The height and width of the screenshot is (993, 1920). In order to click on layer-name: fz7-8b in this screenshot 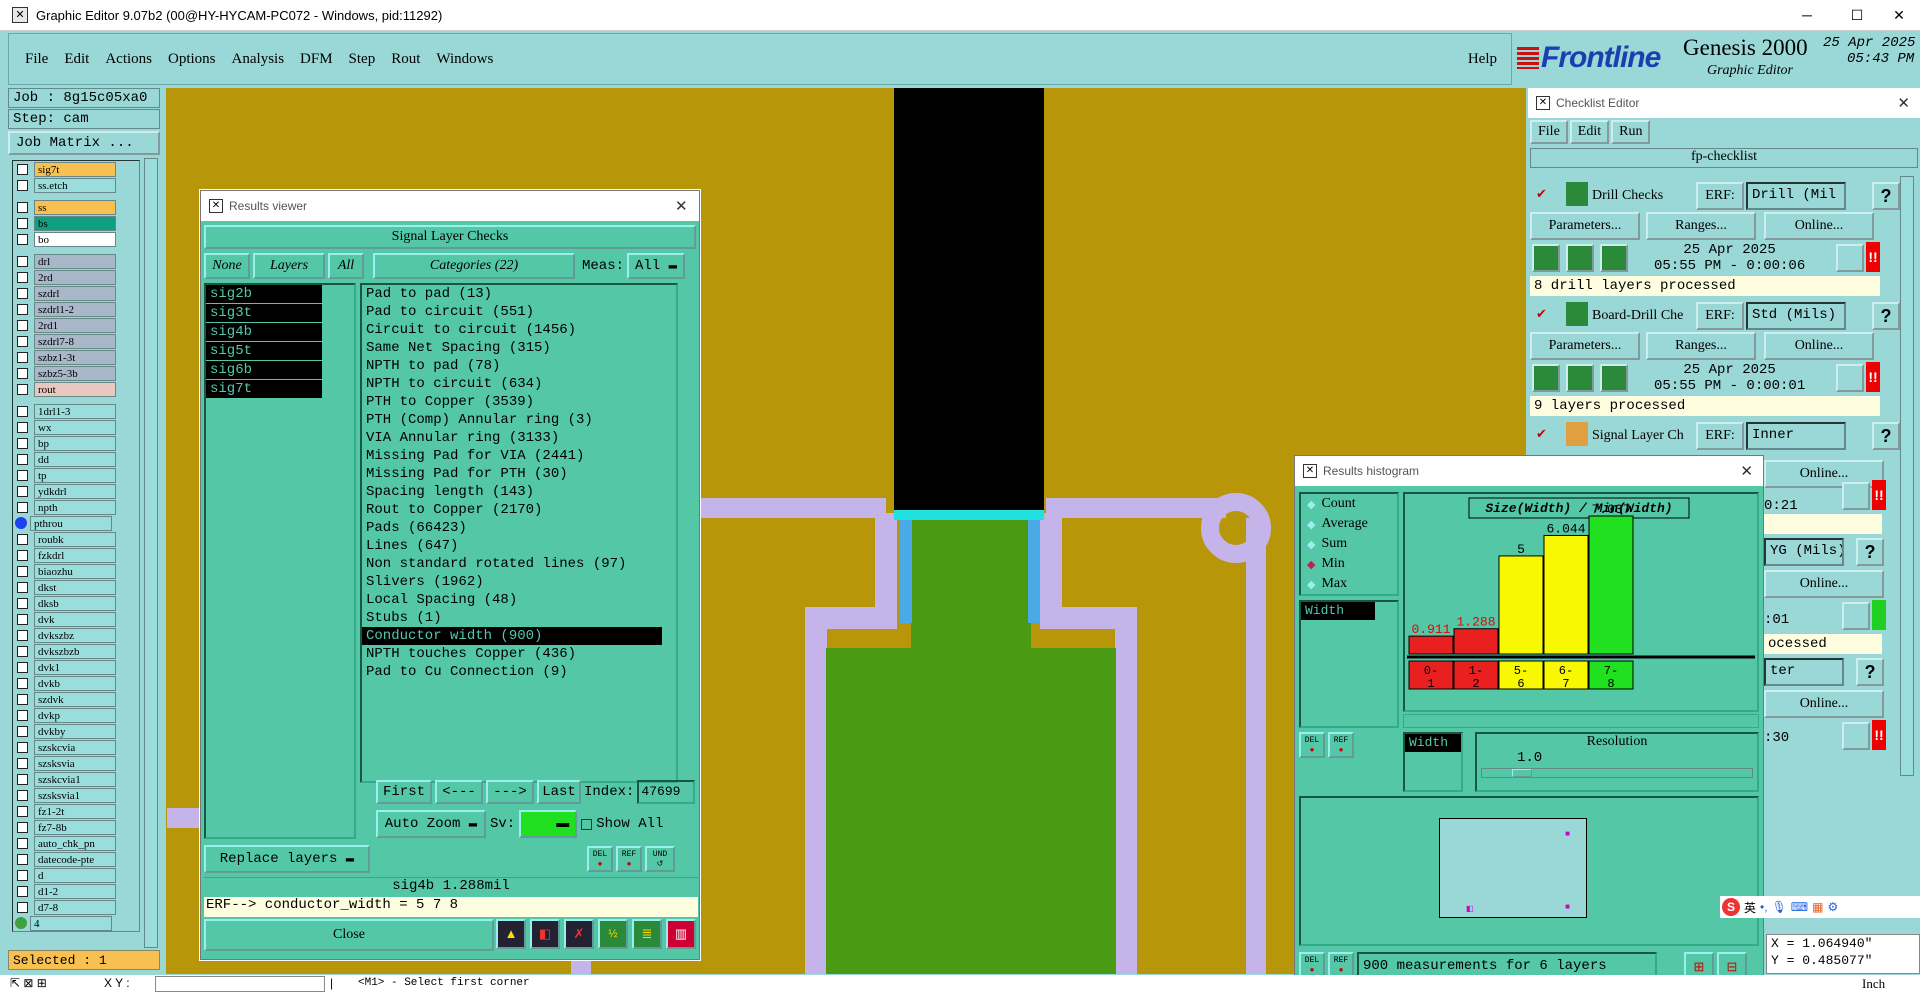, I will do `click(75, 827)`.